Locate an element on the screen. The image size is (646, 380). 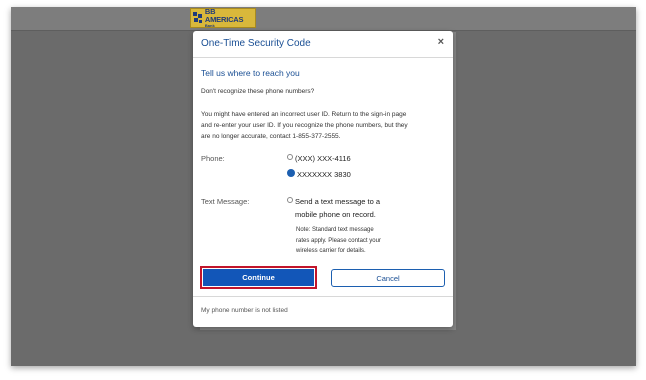
text-message-label: Text Message: is located at coordinates (225, 201).